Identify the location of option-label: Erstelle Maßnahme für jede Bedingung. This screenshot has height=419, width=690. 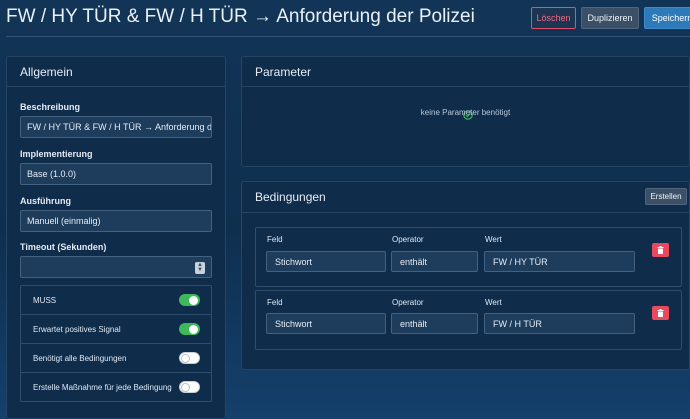
(102, 387).